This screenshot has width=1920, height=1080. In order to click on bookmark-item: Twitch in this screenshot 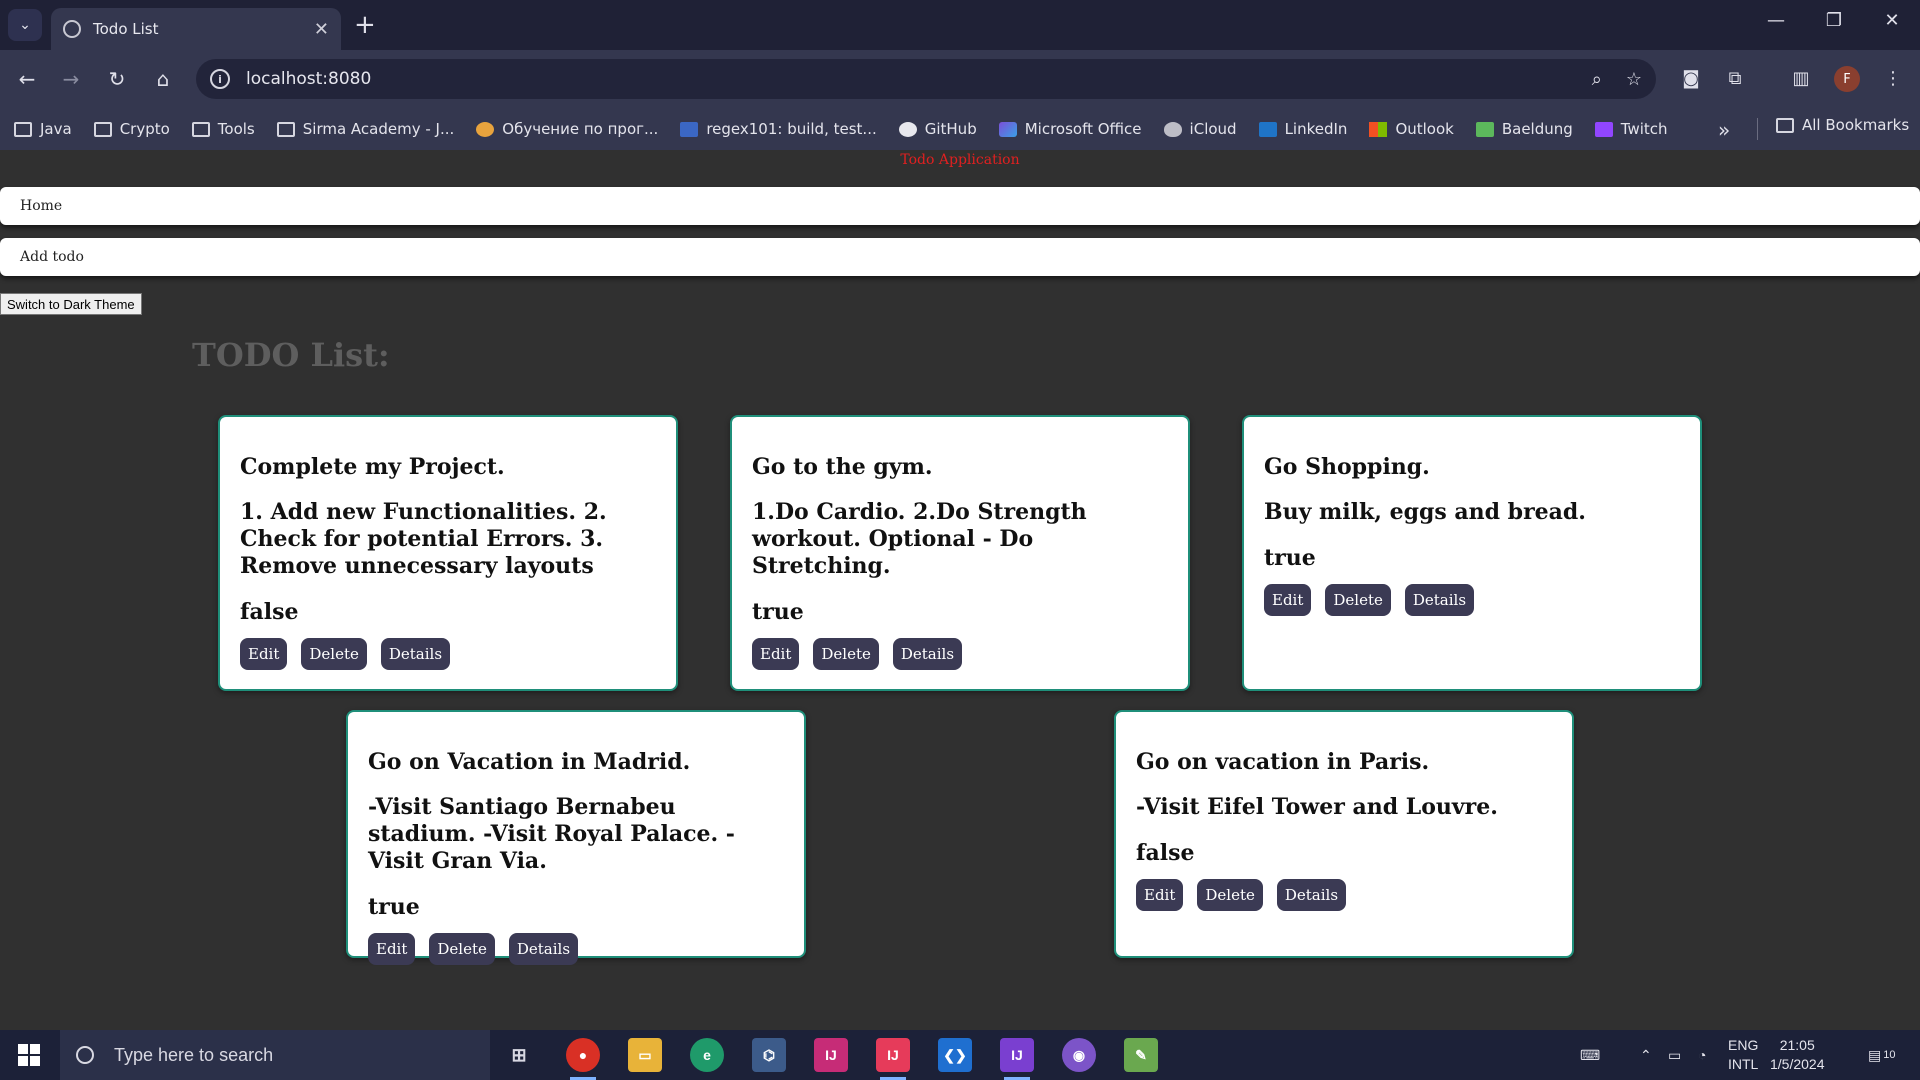, I will do `click(1631, 129)`.